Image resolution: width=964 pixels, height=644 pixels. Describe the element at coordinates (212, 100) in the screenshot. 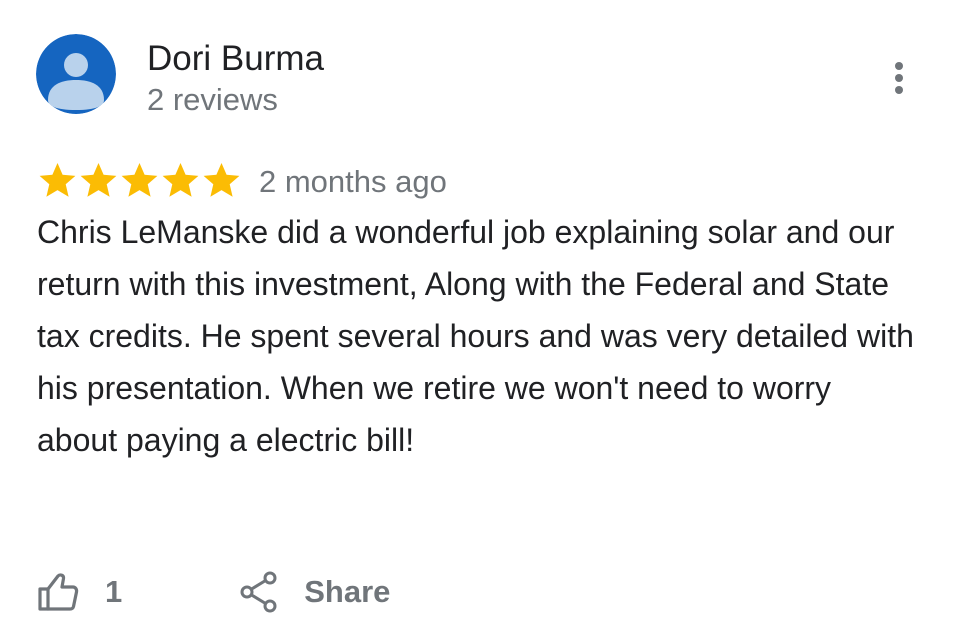

I see `reviewer-review-count: 2 reviews` at that location.